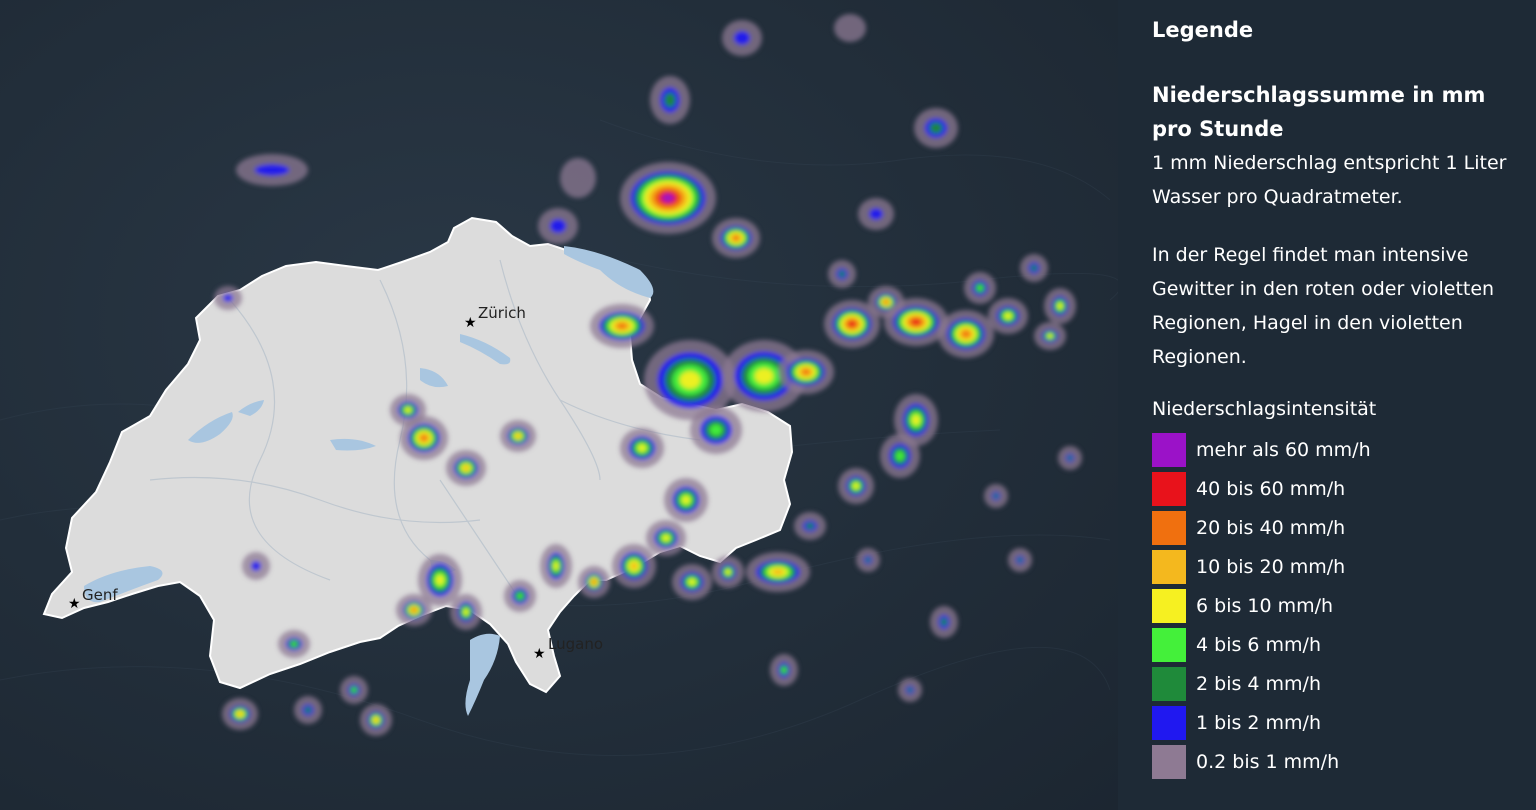 The height and width of the screenshot is (810, 1536). I want to click on scale-heading: Niederschlagsintensität, so click(1264, 409).